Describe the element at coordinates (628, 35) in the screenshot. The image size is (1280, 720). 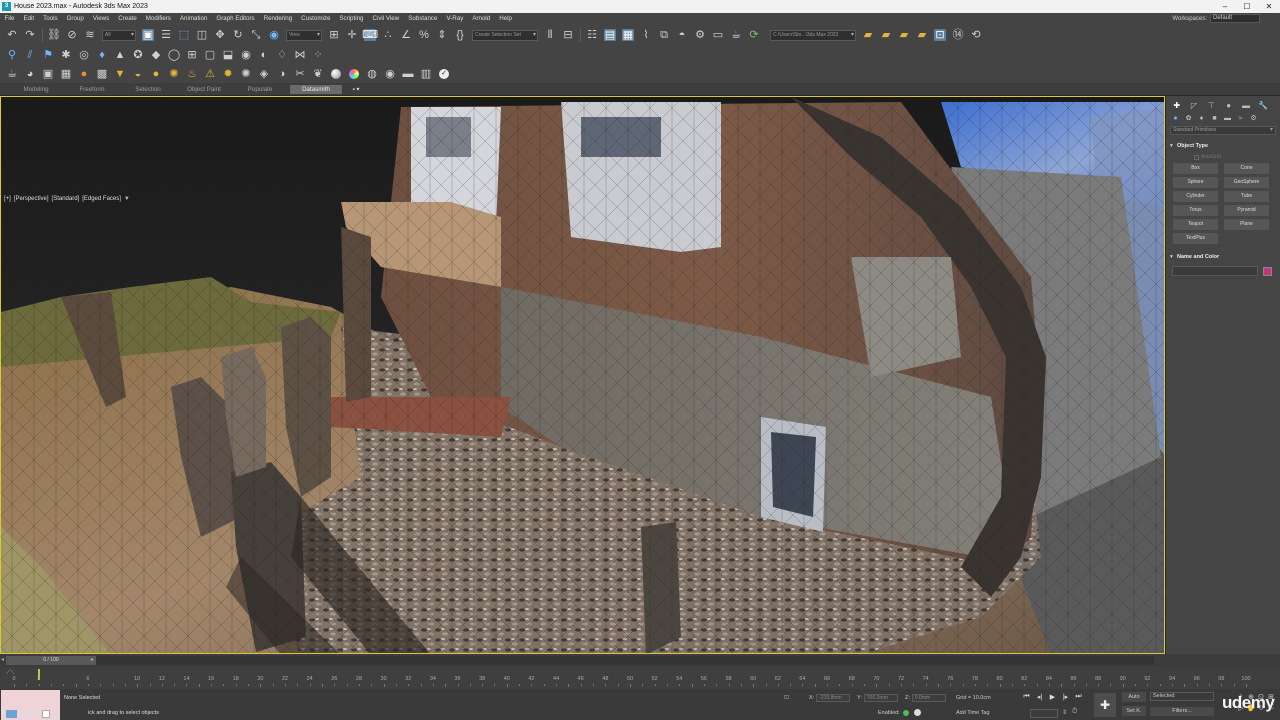
I see `toggle-ribbon-icon: ▦` at that location.